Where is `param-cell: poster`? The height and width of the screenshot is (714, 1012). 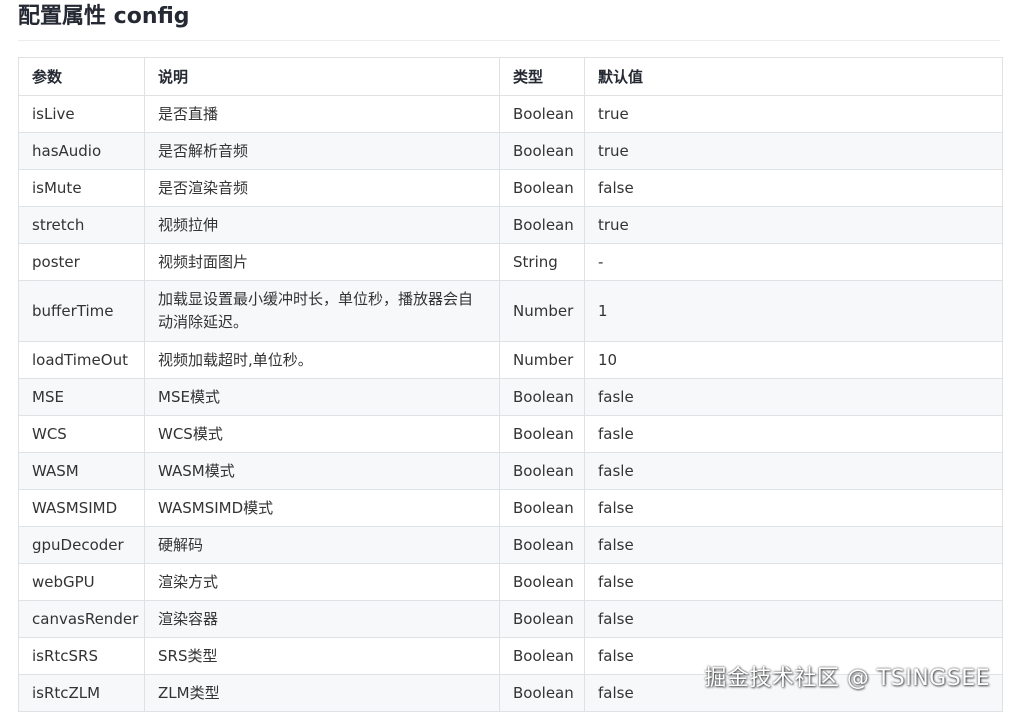
param-cell: poster is located at coordinates (81, 262).